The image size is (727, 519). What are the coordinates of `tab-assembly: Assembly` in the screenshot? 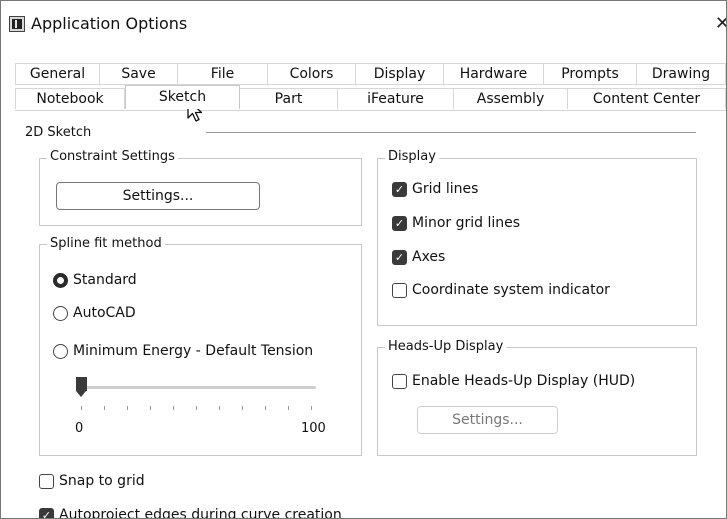 It's located at (511, 98).